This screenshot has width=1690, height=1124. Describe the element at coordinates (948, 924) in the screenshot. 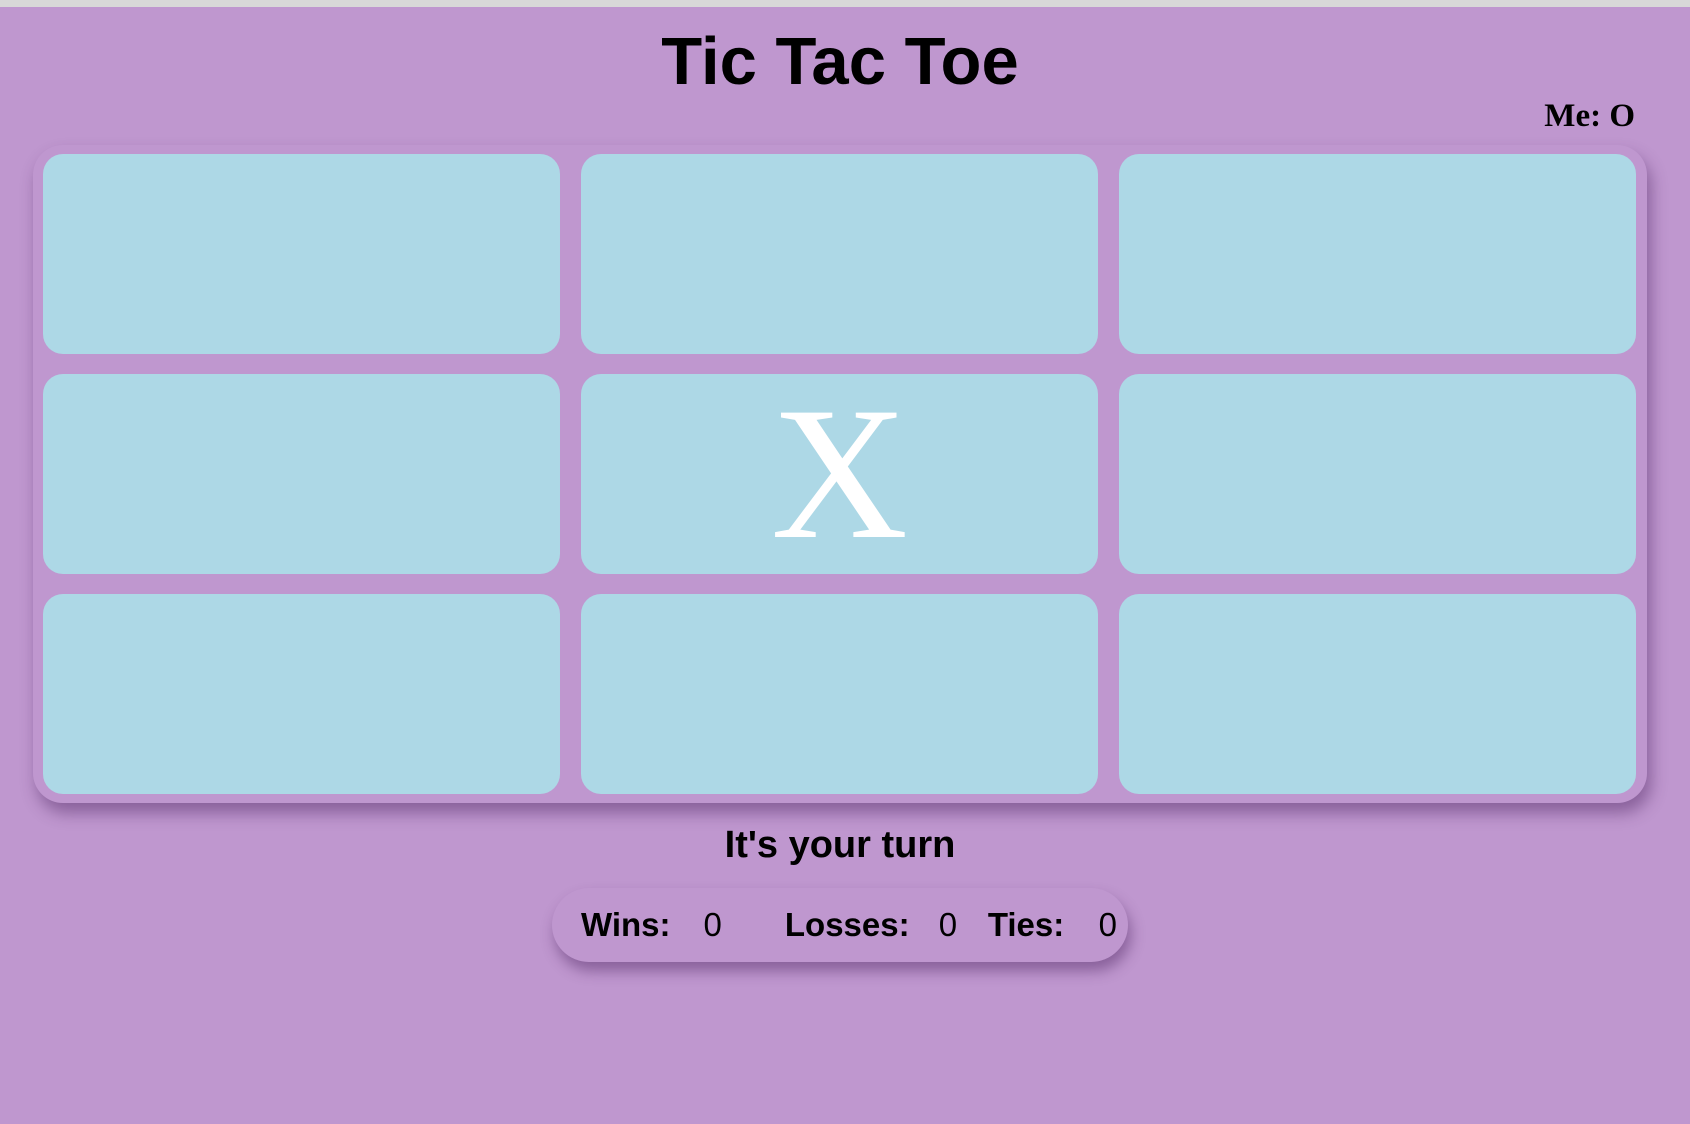

I see `losses-count: 0` at that location.